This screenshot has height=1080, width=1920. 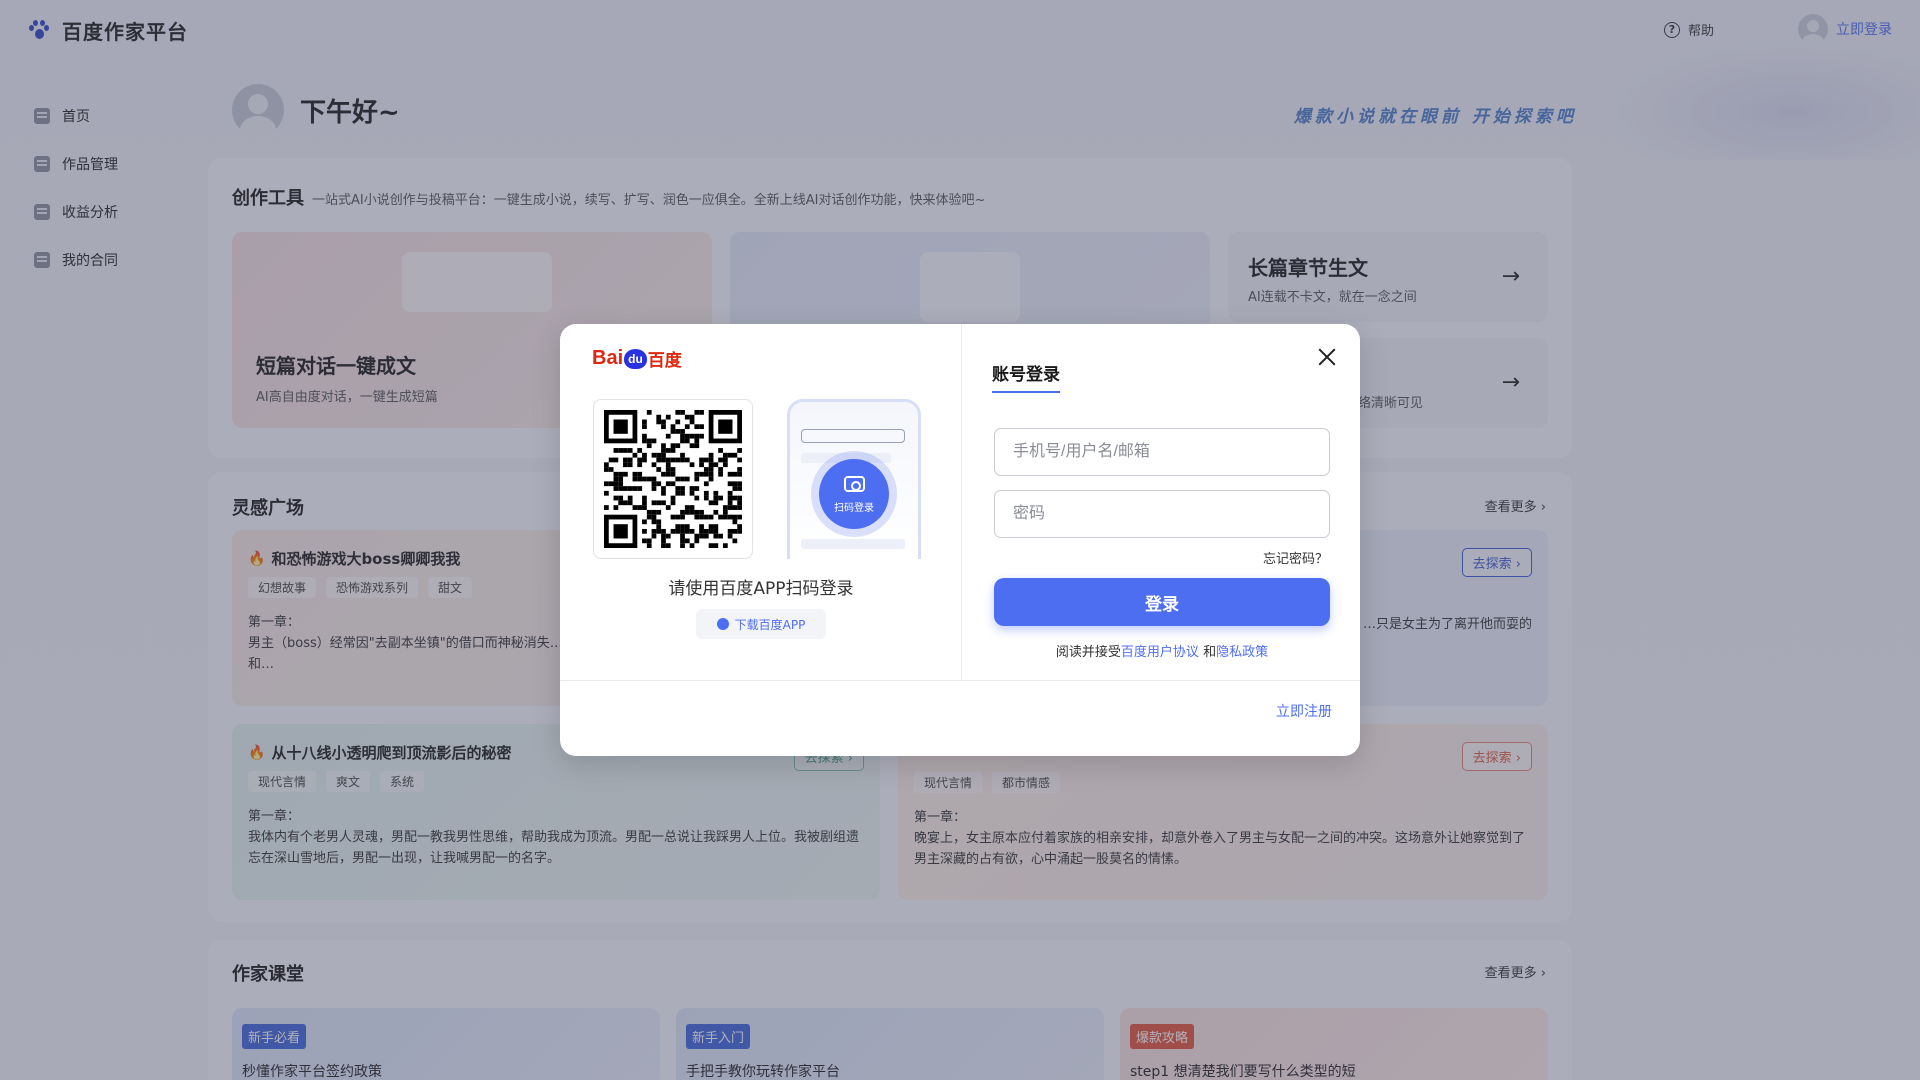 What do you see at coordinates (761, 589) in the screenshot?
I see `qr-hint-text: 请使用百度APP扫码登录` at bounding box center [761, 589].